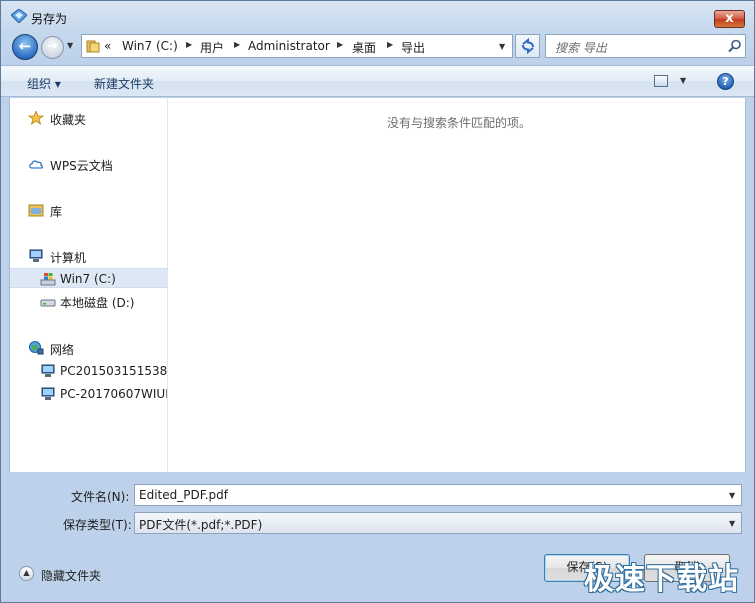  I want to click on breadcrumb-overflow: «, so click(107, 46).